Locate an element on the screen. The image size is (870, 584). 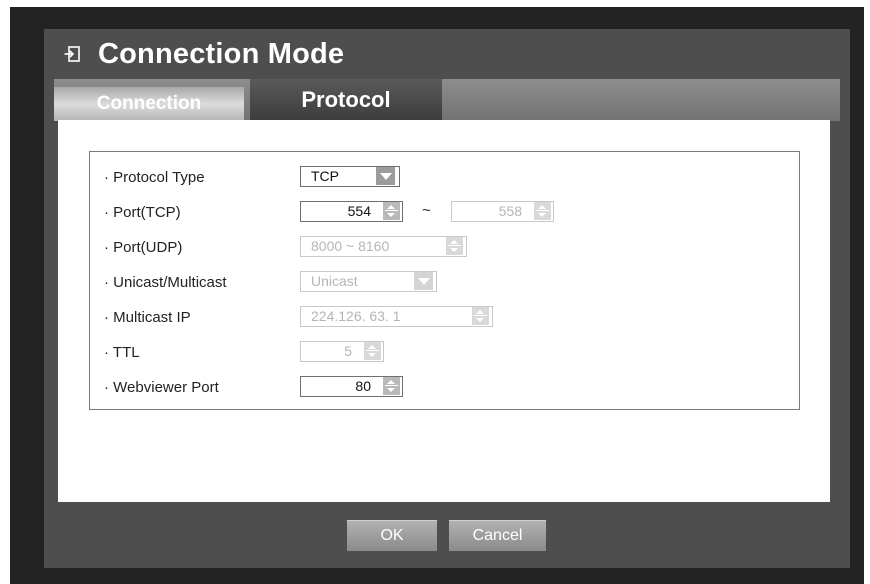
webviewer-port-stepper: 80 is located at coordinates (351, 387).